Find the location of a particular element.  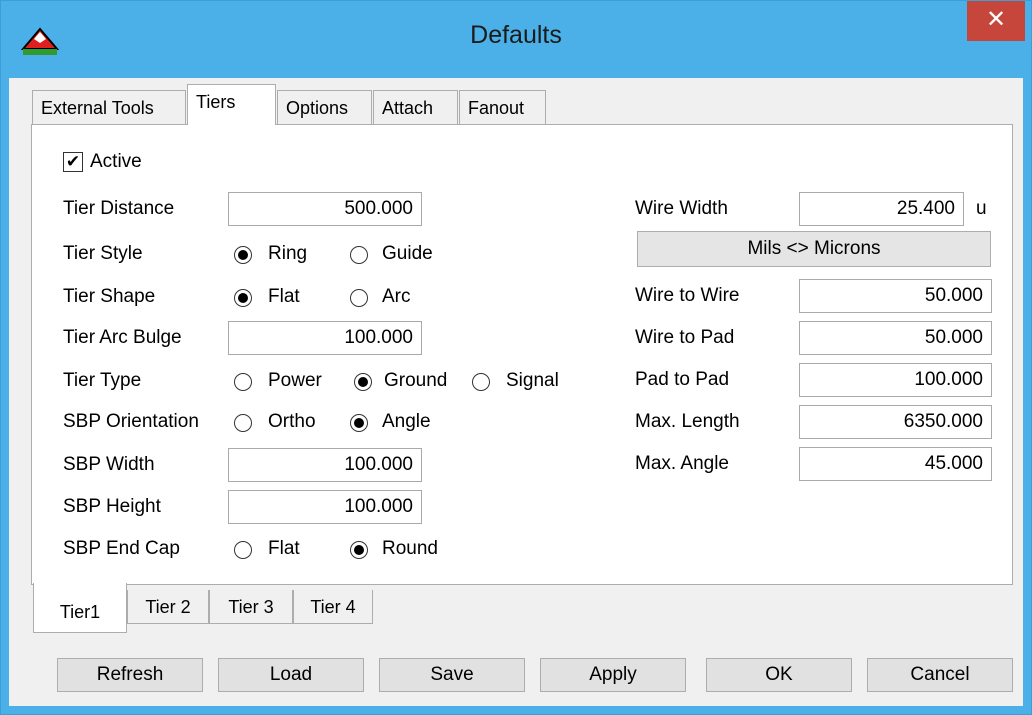

tab-fanout: Fanout is located at coordinates (502, 107).